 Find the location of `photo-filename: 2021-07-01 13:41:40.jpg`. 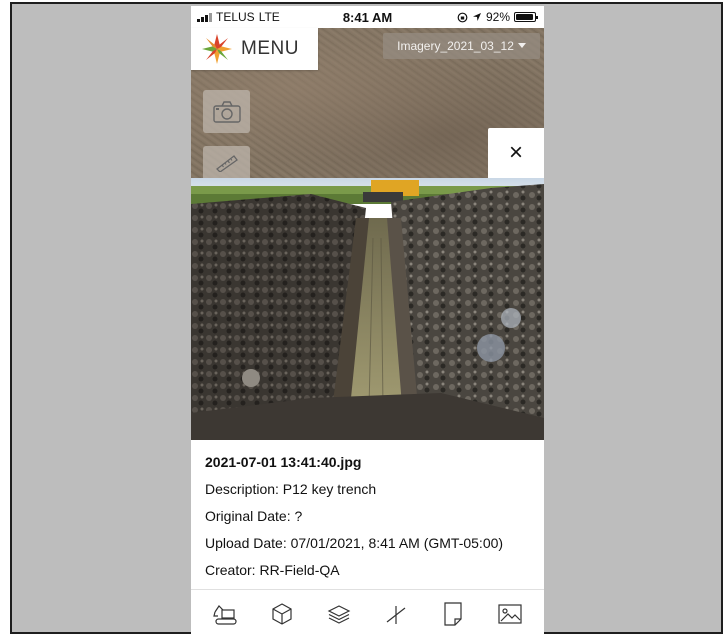

photo-filename: 2021-07-01 13:41:40.jpg is located at coordinates (283, 462).